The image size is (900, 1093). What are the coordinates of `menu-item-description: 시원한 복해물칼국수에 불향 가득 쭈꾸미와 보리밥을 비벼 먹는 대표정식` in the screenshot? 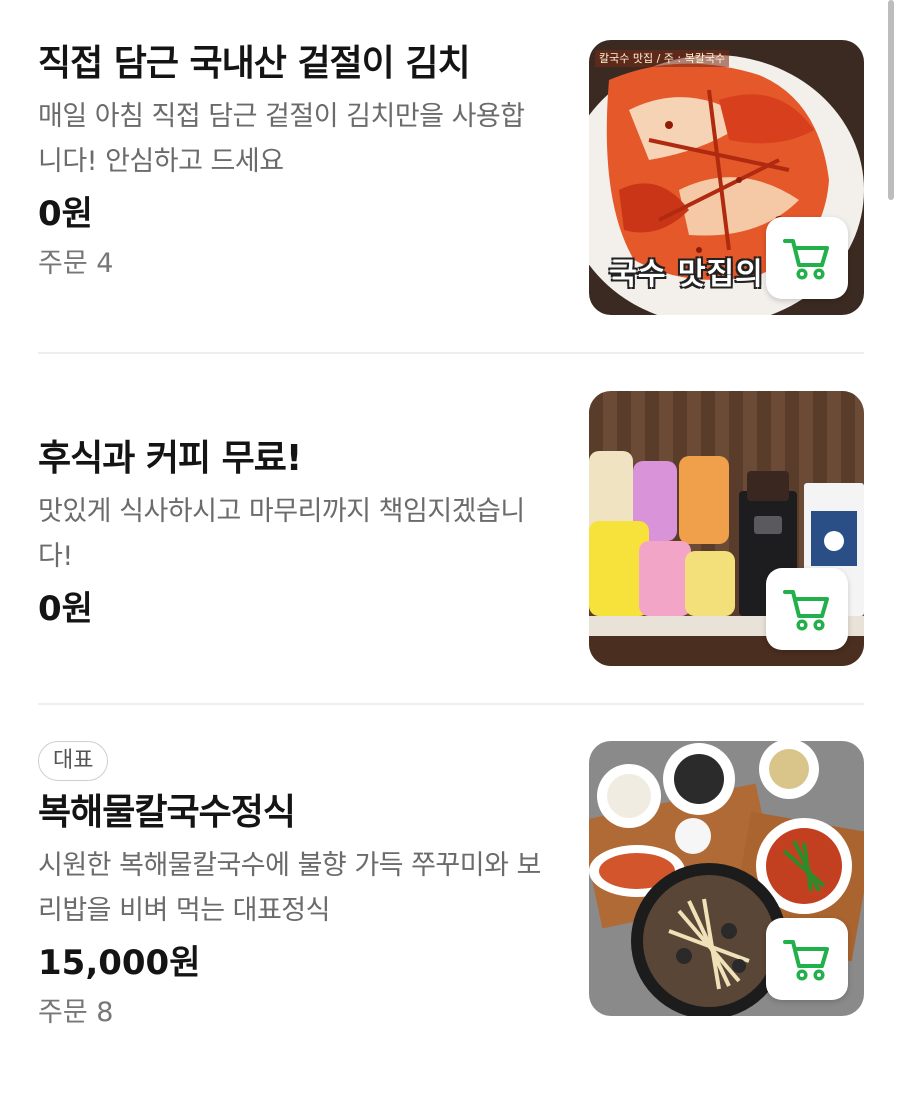 It's located at (289, 888).